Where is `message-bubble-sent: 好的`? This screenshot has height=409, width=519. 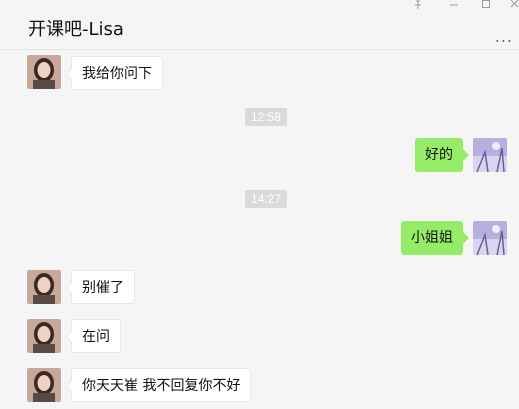 message-bubble-sent: 好的 is located at coordinates (442, 155).